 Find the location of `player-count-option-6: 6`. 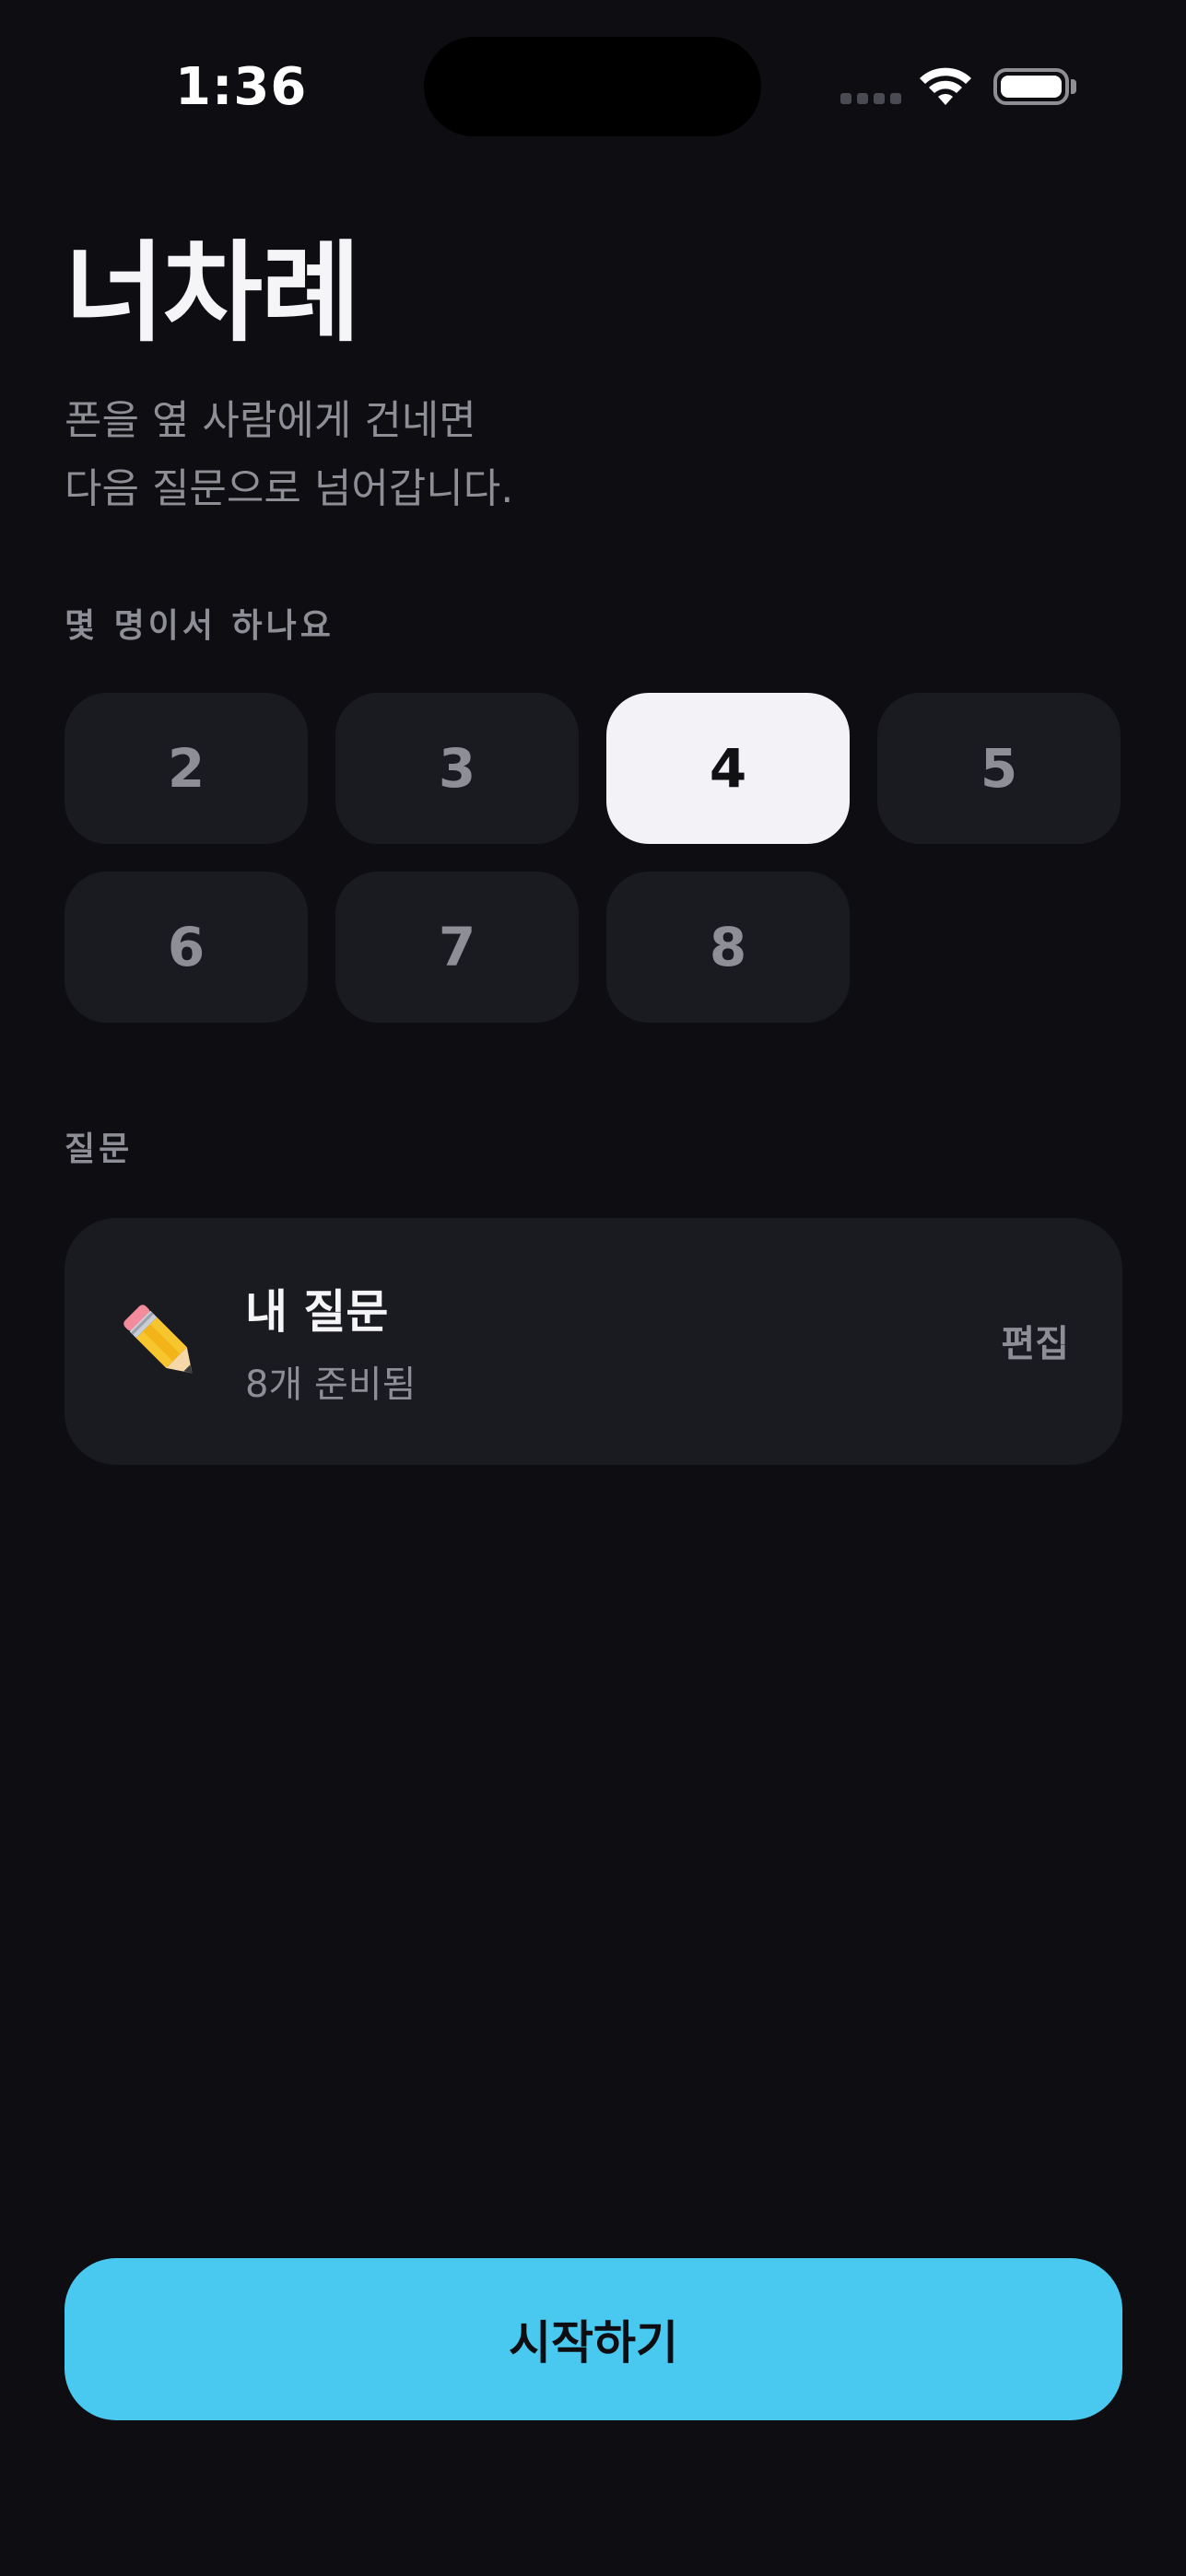

player-count-option-6: 6 is located at coordinates (186, 947).